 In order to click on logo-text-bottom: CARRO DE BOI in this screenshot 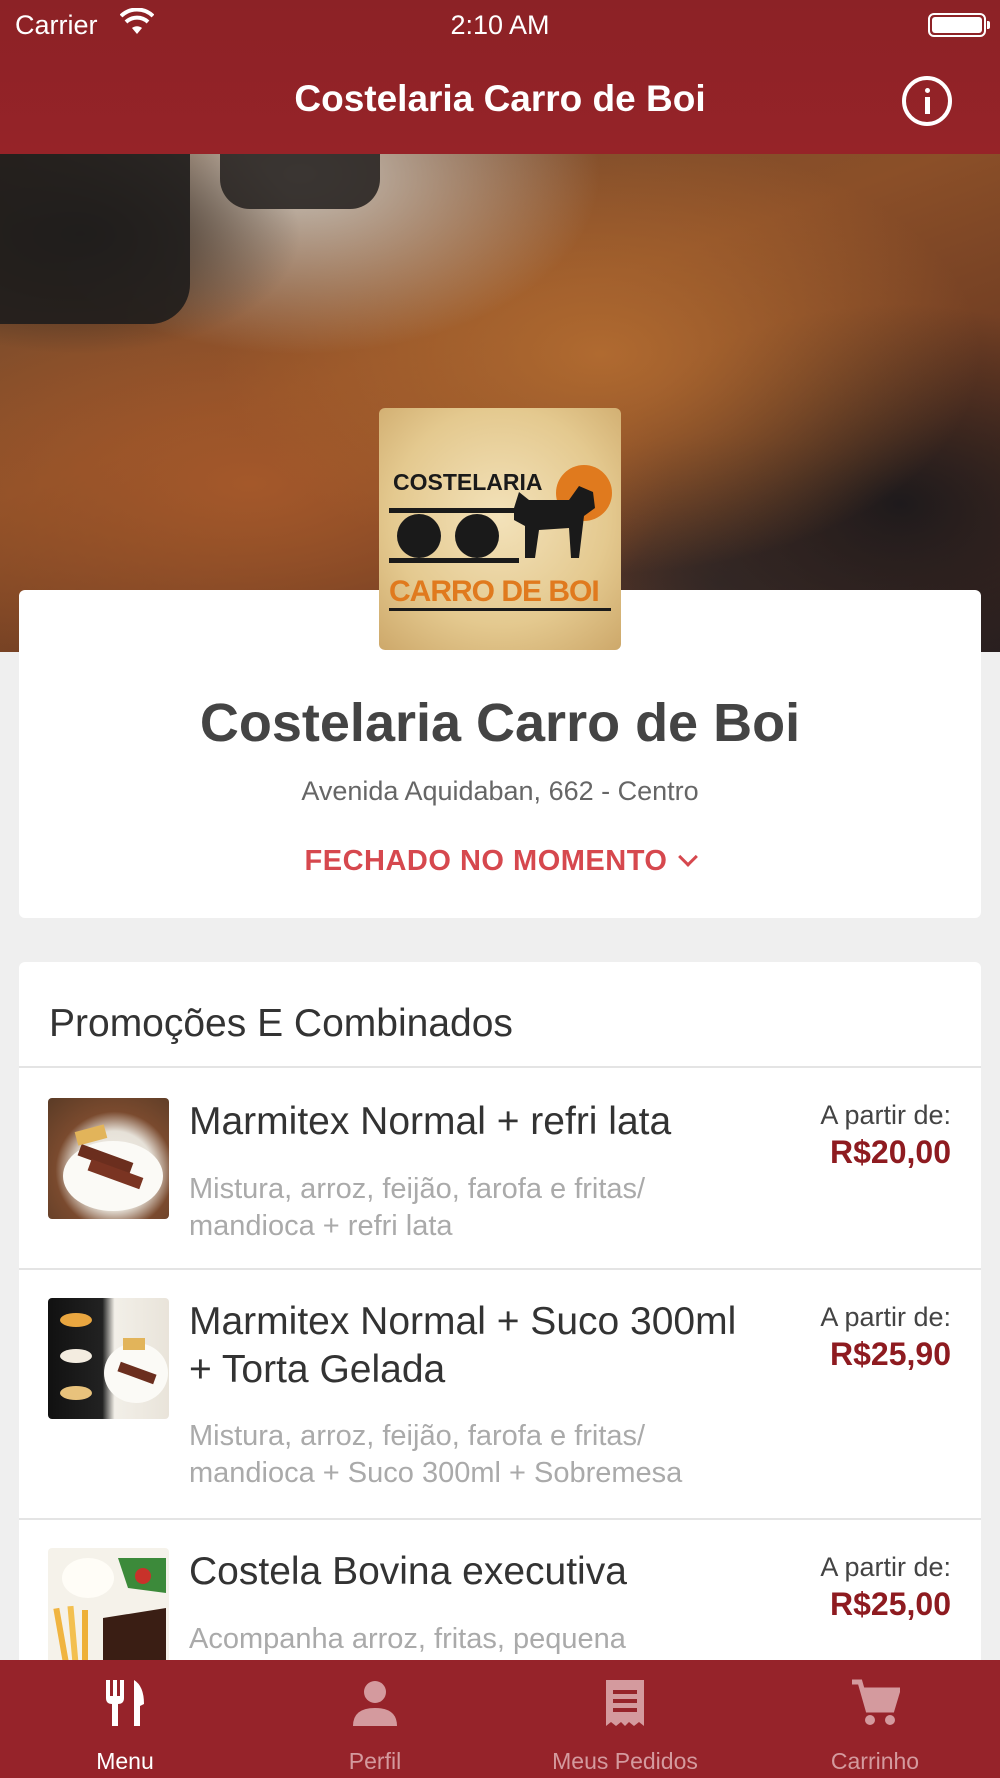, I will do `click(494, 591)`.